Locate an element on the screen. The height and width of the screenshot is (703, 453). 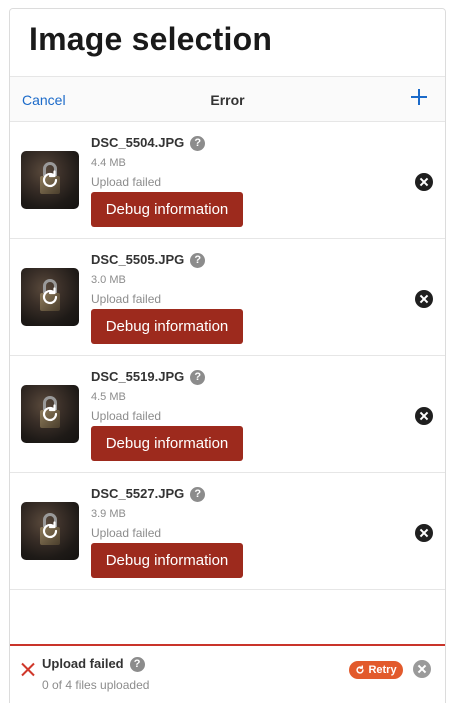
file-name: DSC_5504.JPG? is located at coordinates (148, 143).